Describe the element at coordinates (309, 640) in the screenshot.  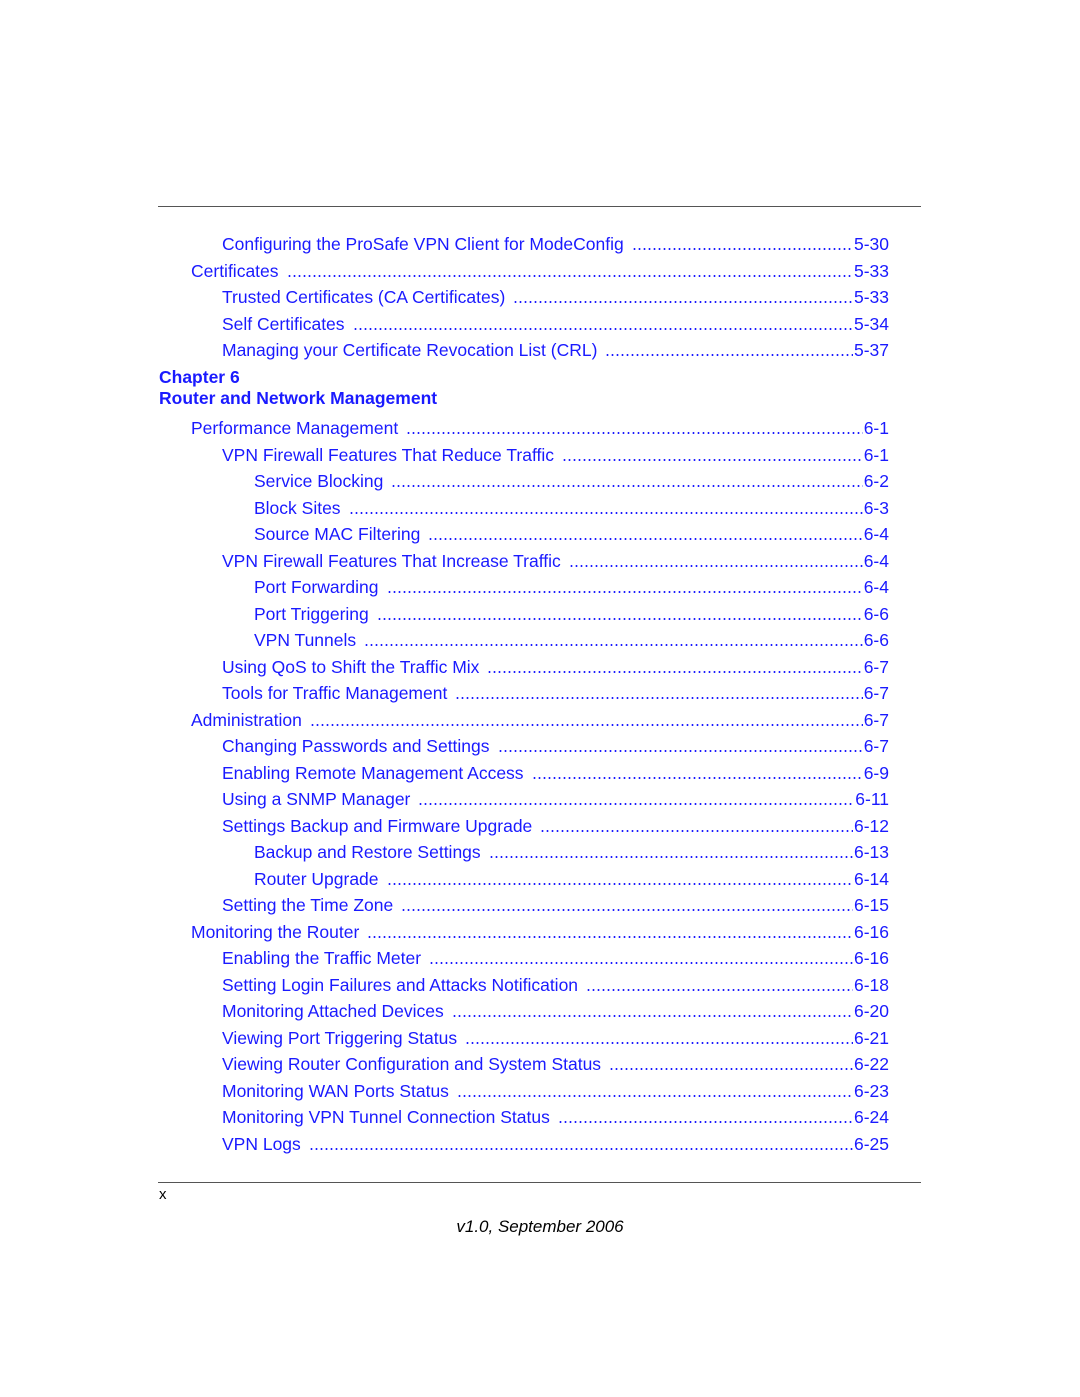
I see `toc-entry-title: VPN Tunnels` at that location.